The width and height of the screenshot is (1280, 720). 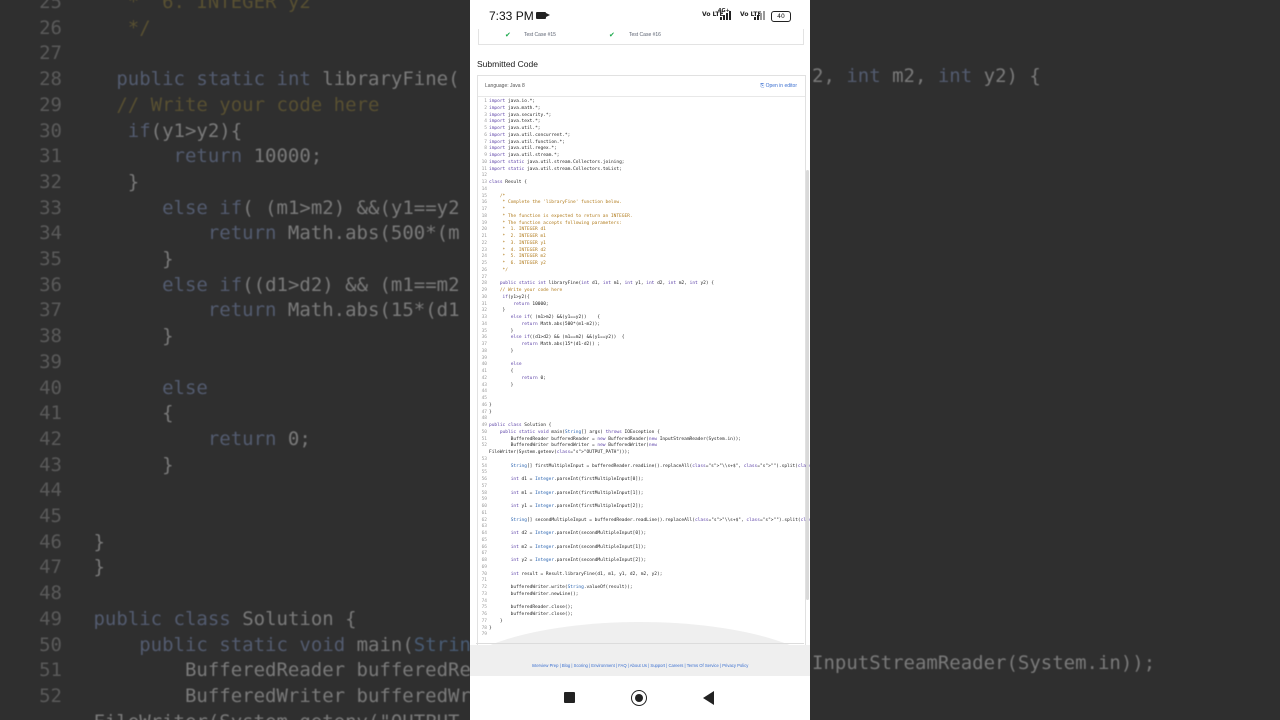 I want to click on test-case-16: Test Case #16, so click(x=645, y=35).